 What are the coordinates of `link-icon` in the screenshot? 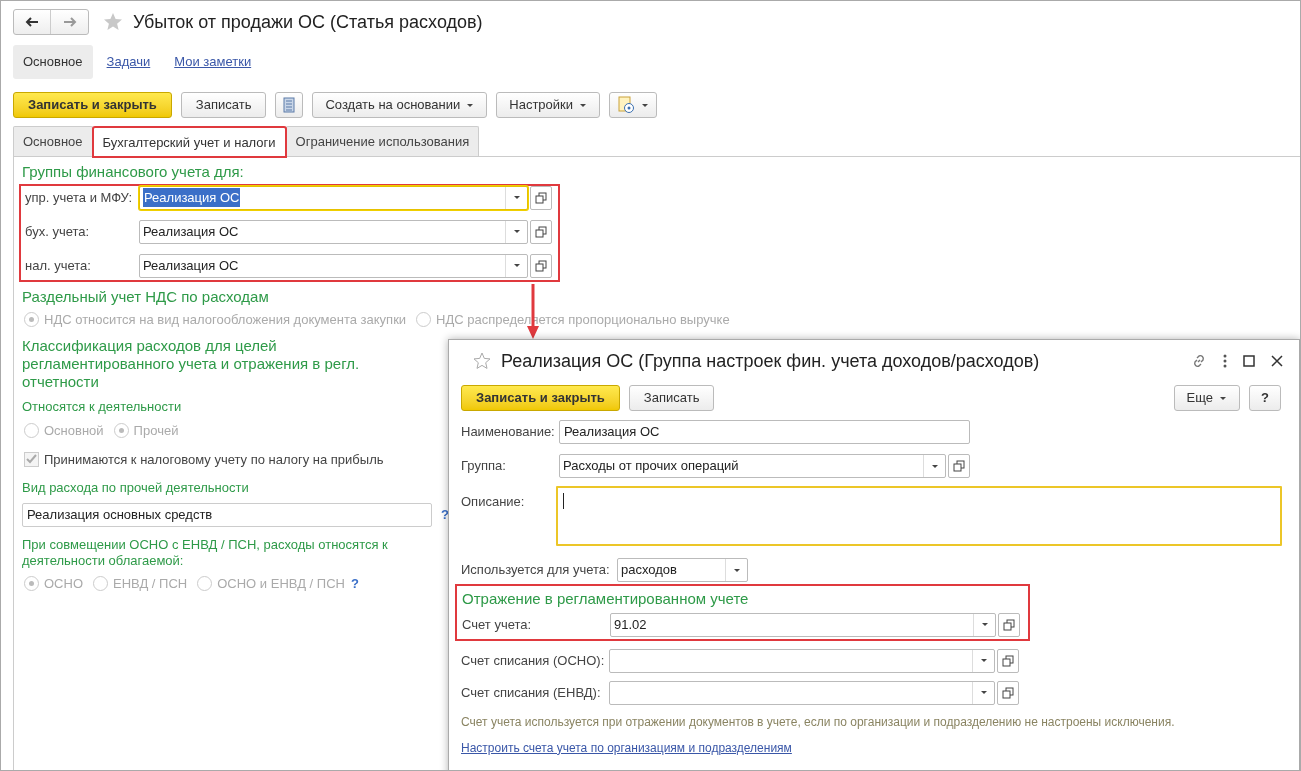 It's located at (1199, 361).